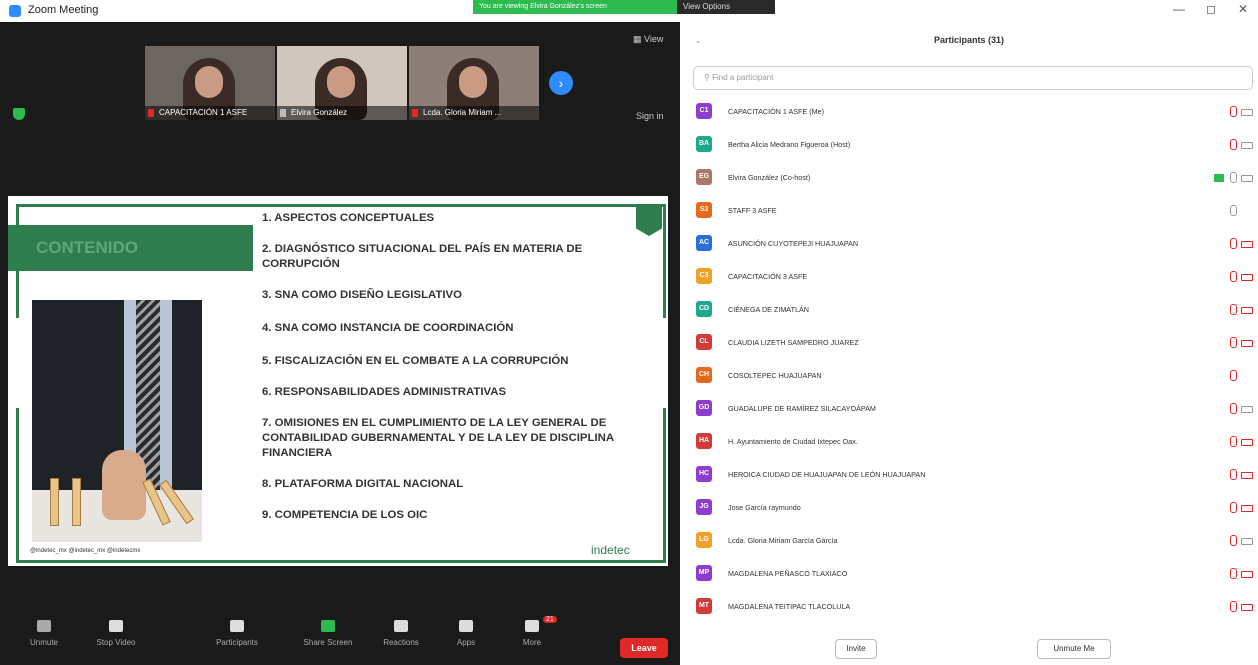  What do you see at coordinates (532, 633) in the screenshot?
I see `more-button: More` at bounding box center [532, 633].